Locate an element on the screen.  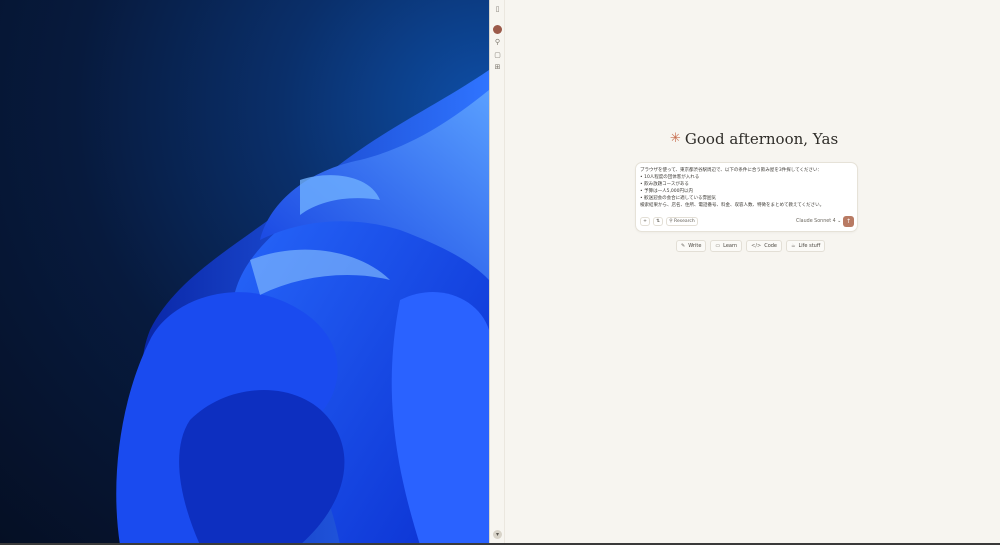
sidebar-rail: ▯ ⚲ ▢ ⊞ ▾ is located at coordinates (497, 272).